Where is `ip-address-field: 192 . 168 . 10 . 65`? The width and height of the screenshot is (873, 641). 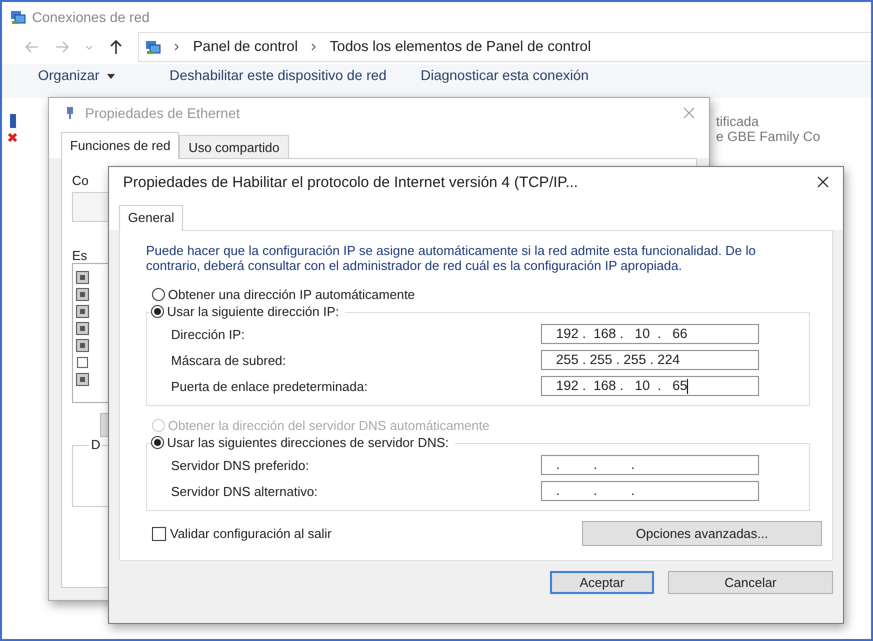
ip-address-field: 192 . 168 . 10 . 65 is located at coordinates (650, 386).